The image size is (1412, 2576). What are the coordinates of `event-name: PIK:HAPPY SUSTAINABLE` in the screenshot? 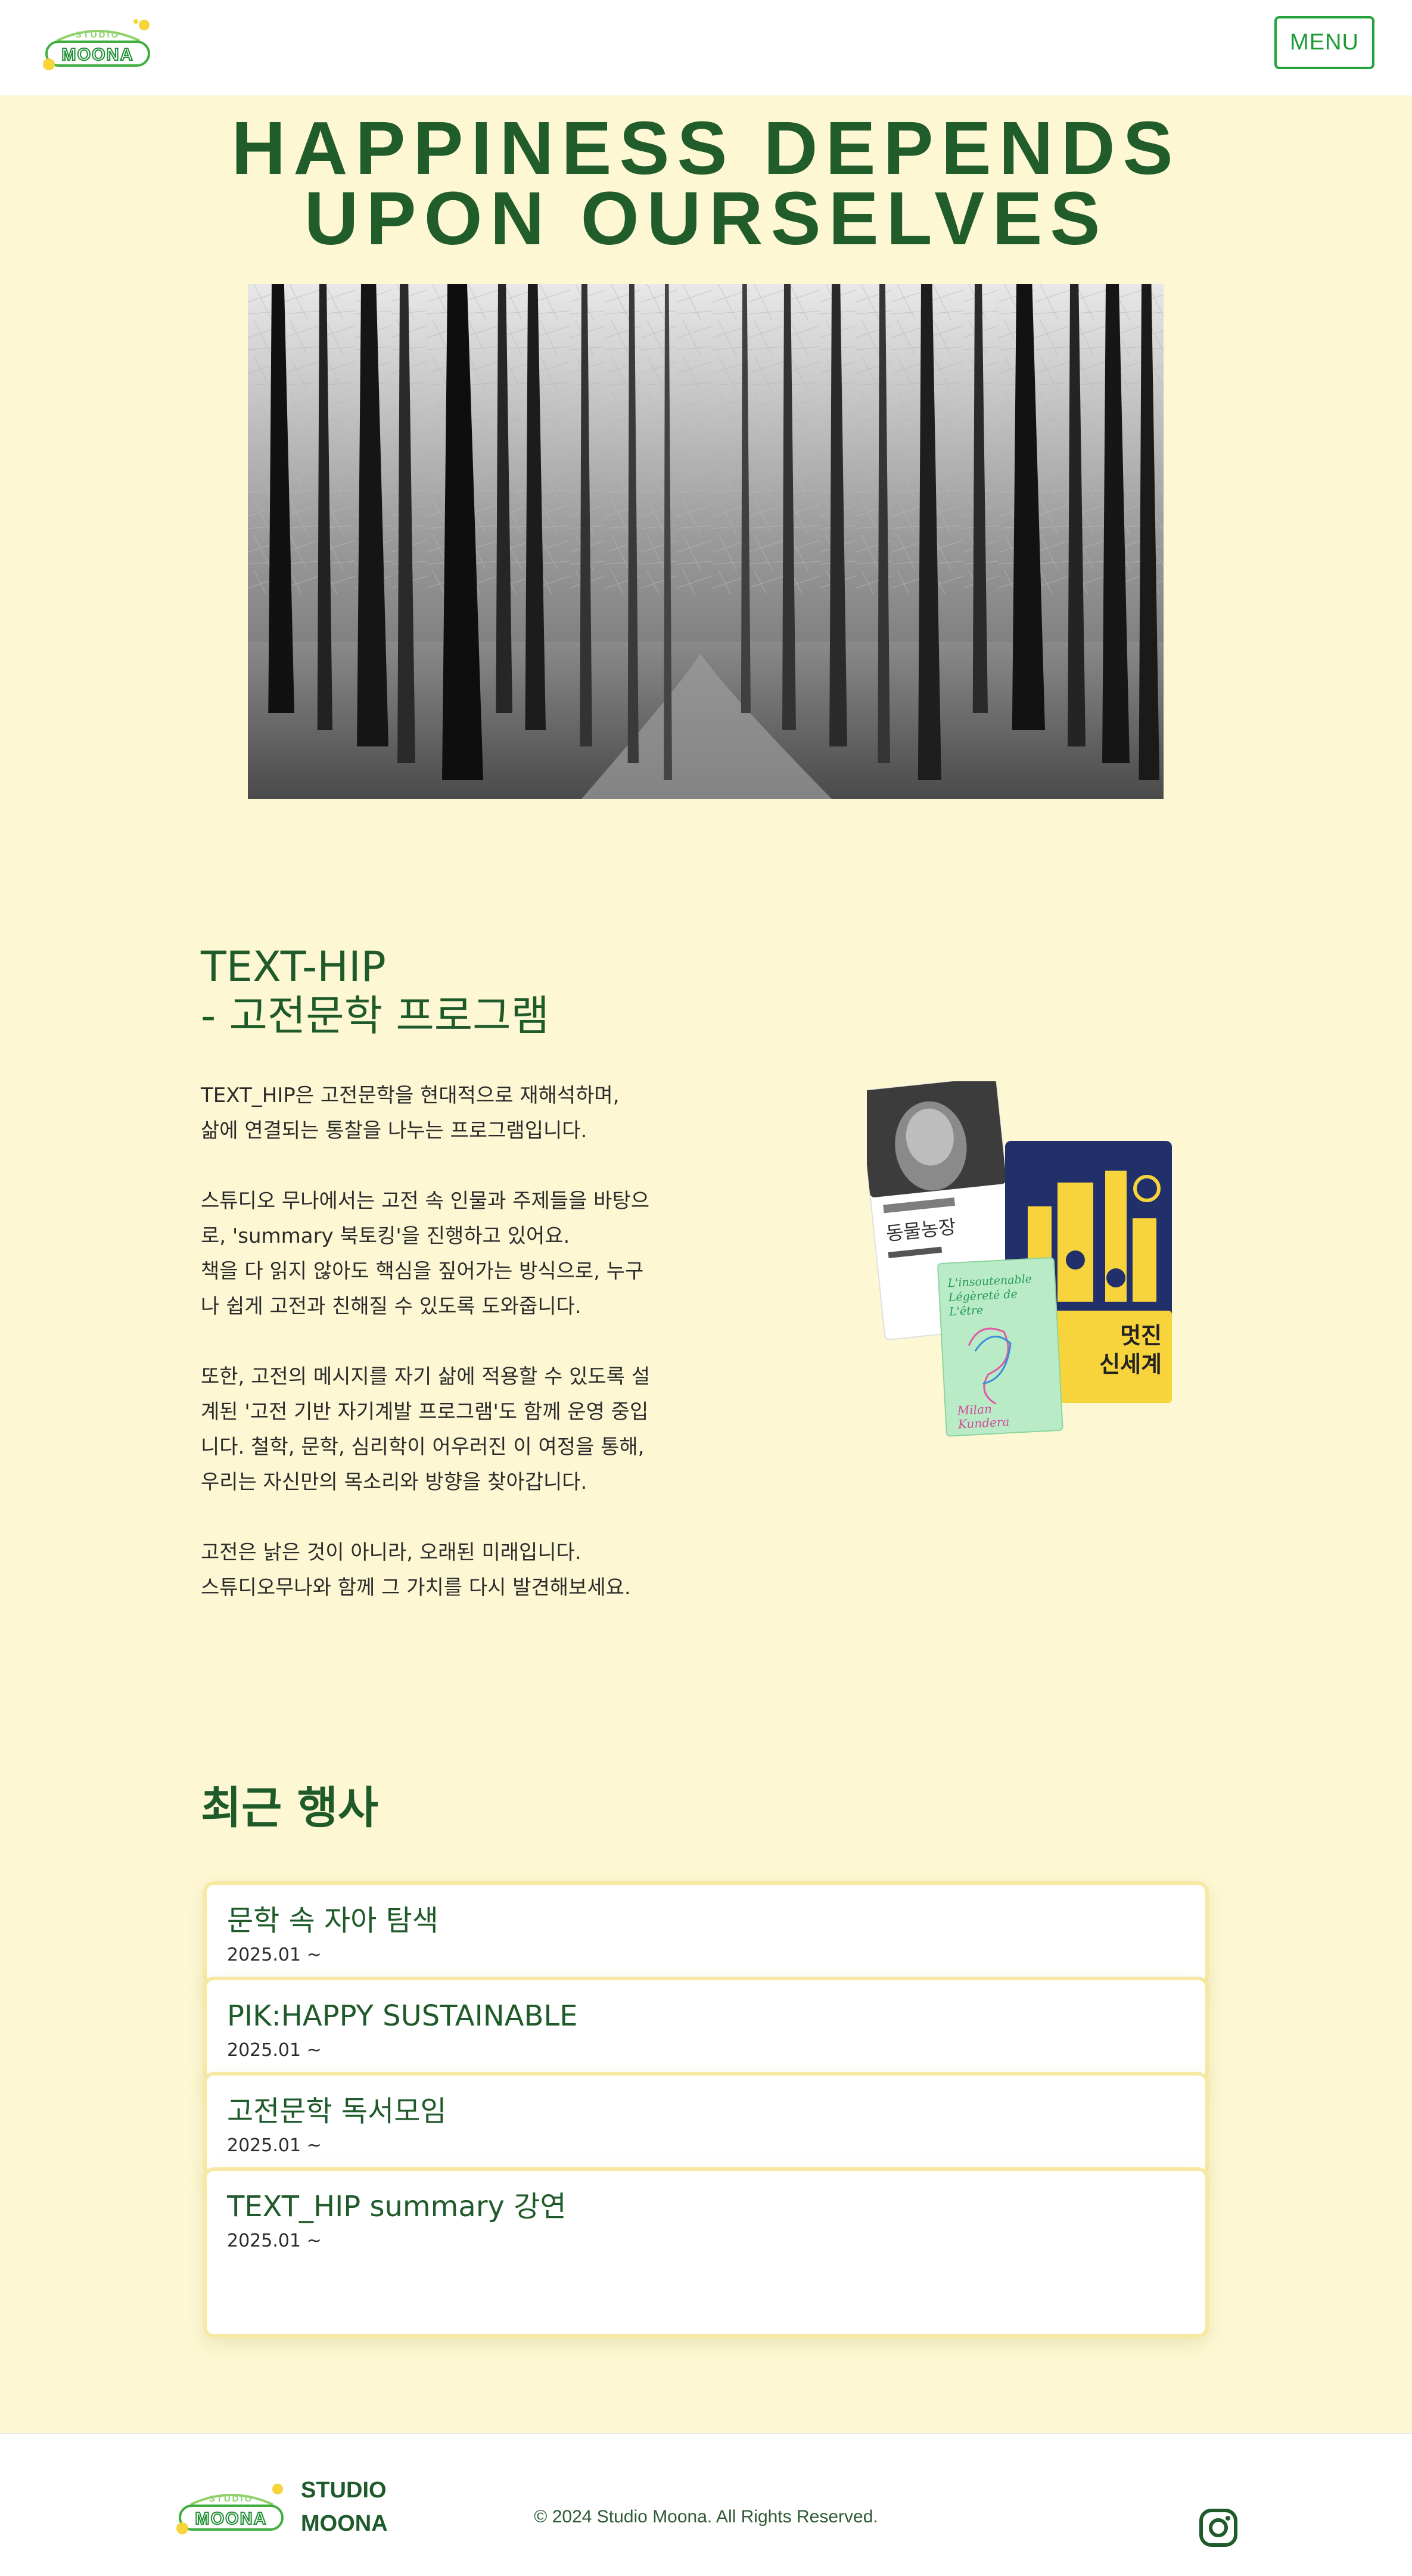 It's located at (403, 2016).